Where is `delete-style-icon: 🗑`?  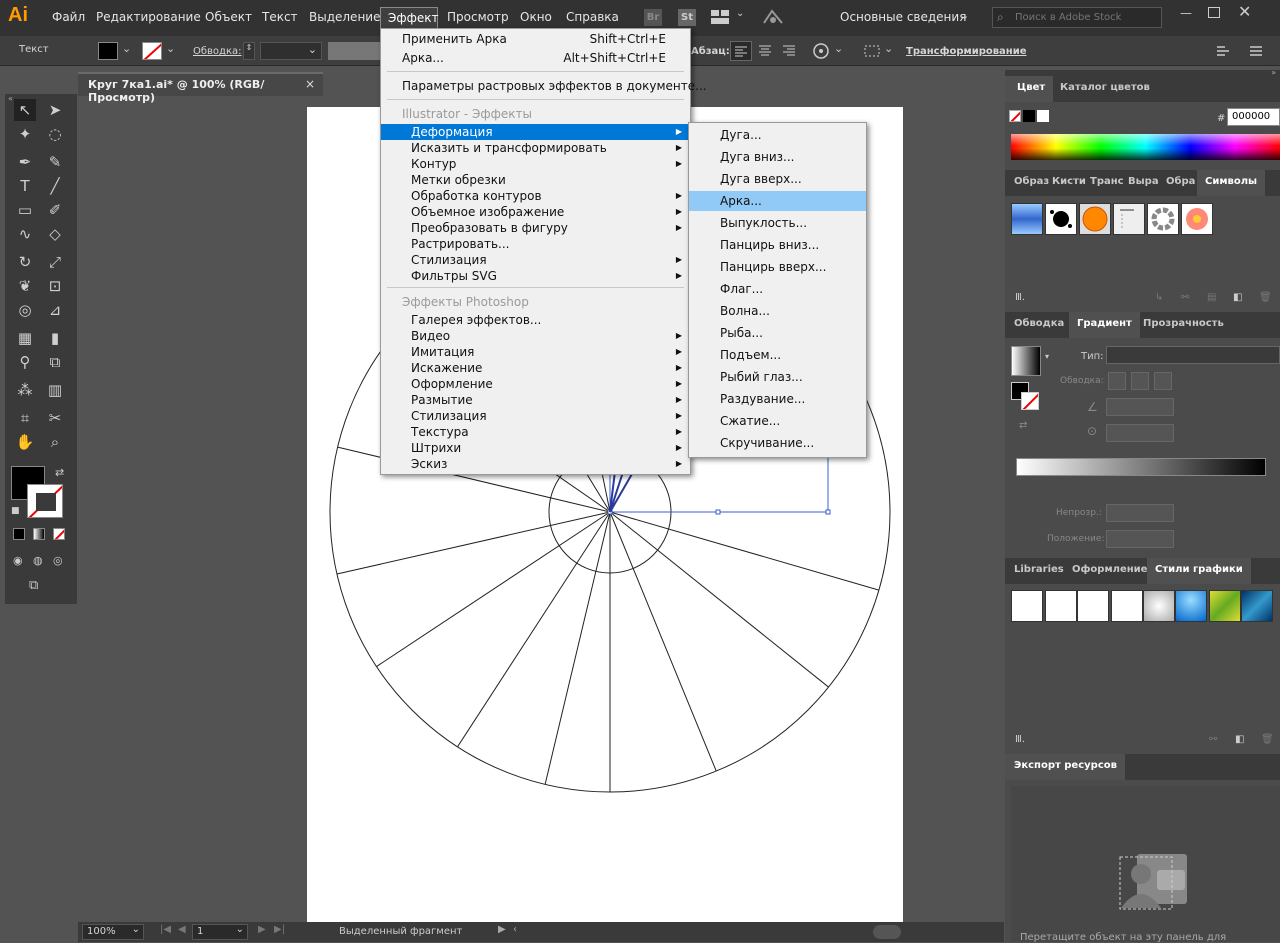 delete-style-icon: 🗑 is located at coordinates (1267, 739).